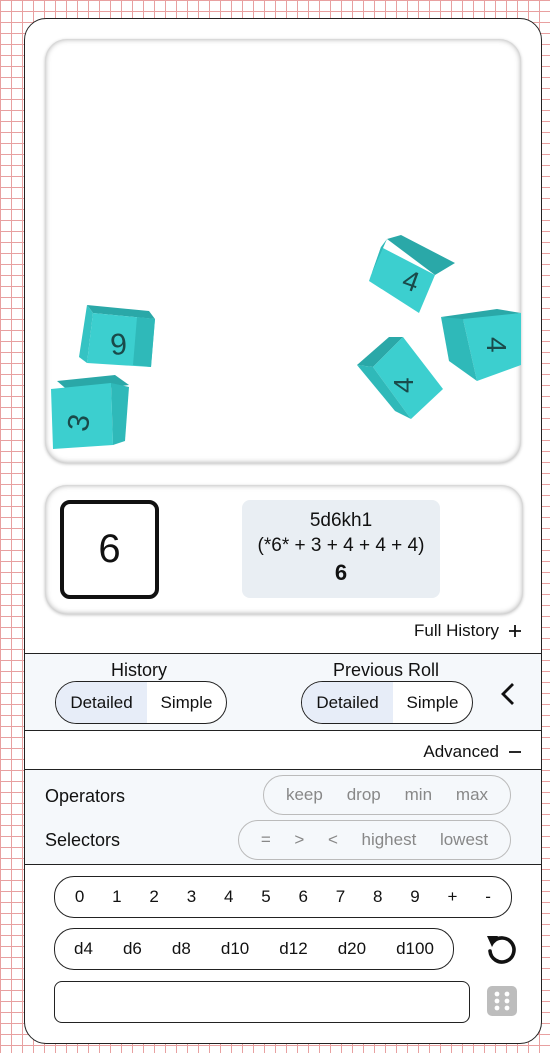 The width and height of the screenshot is (550, 1053). Describe the element at coordinates (472, 795) in the screenshot. I see `operator-max: max` at that location.